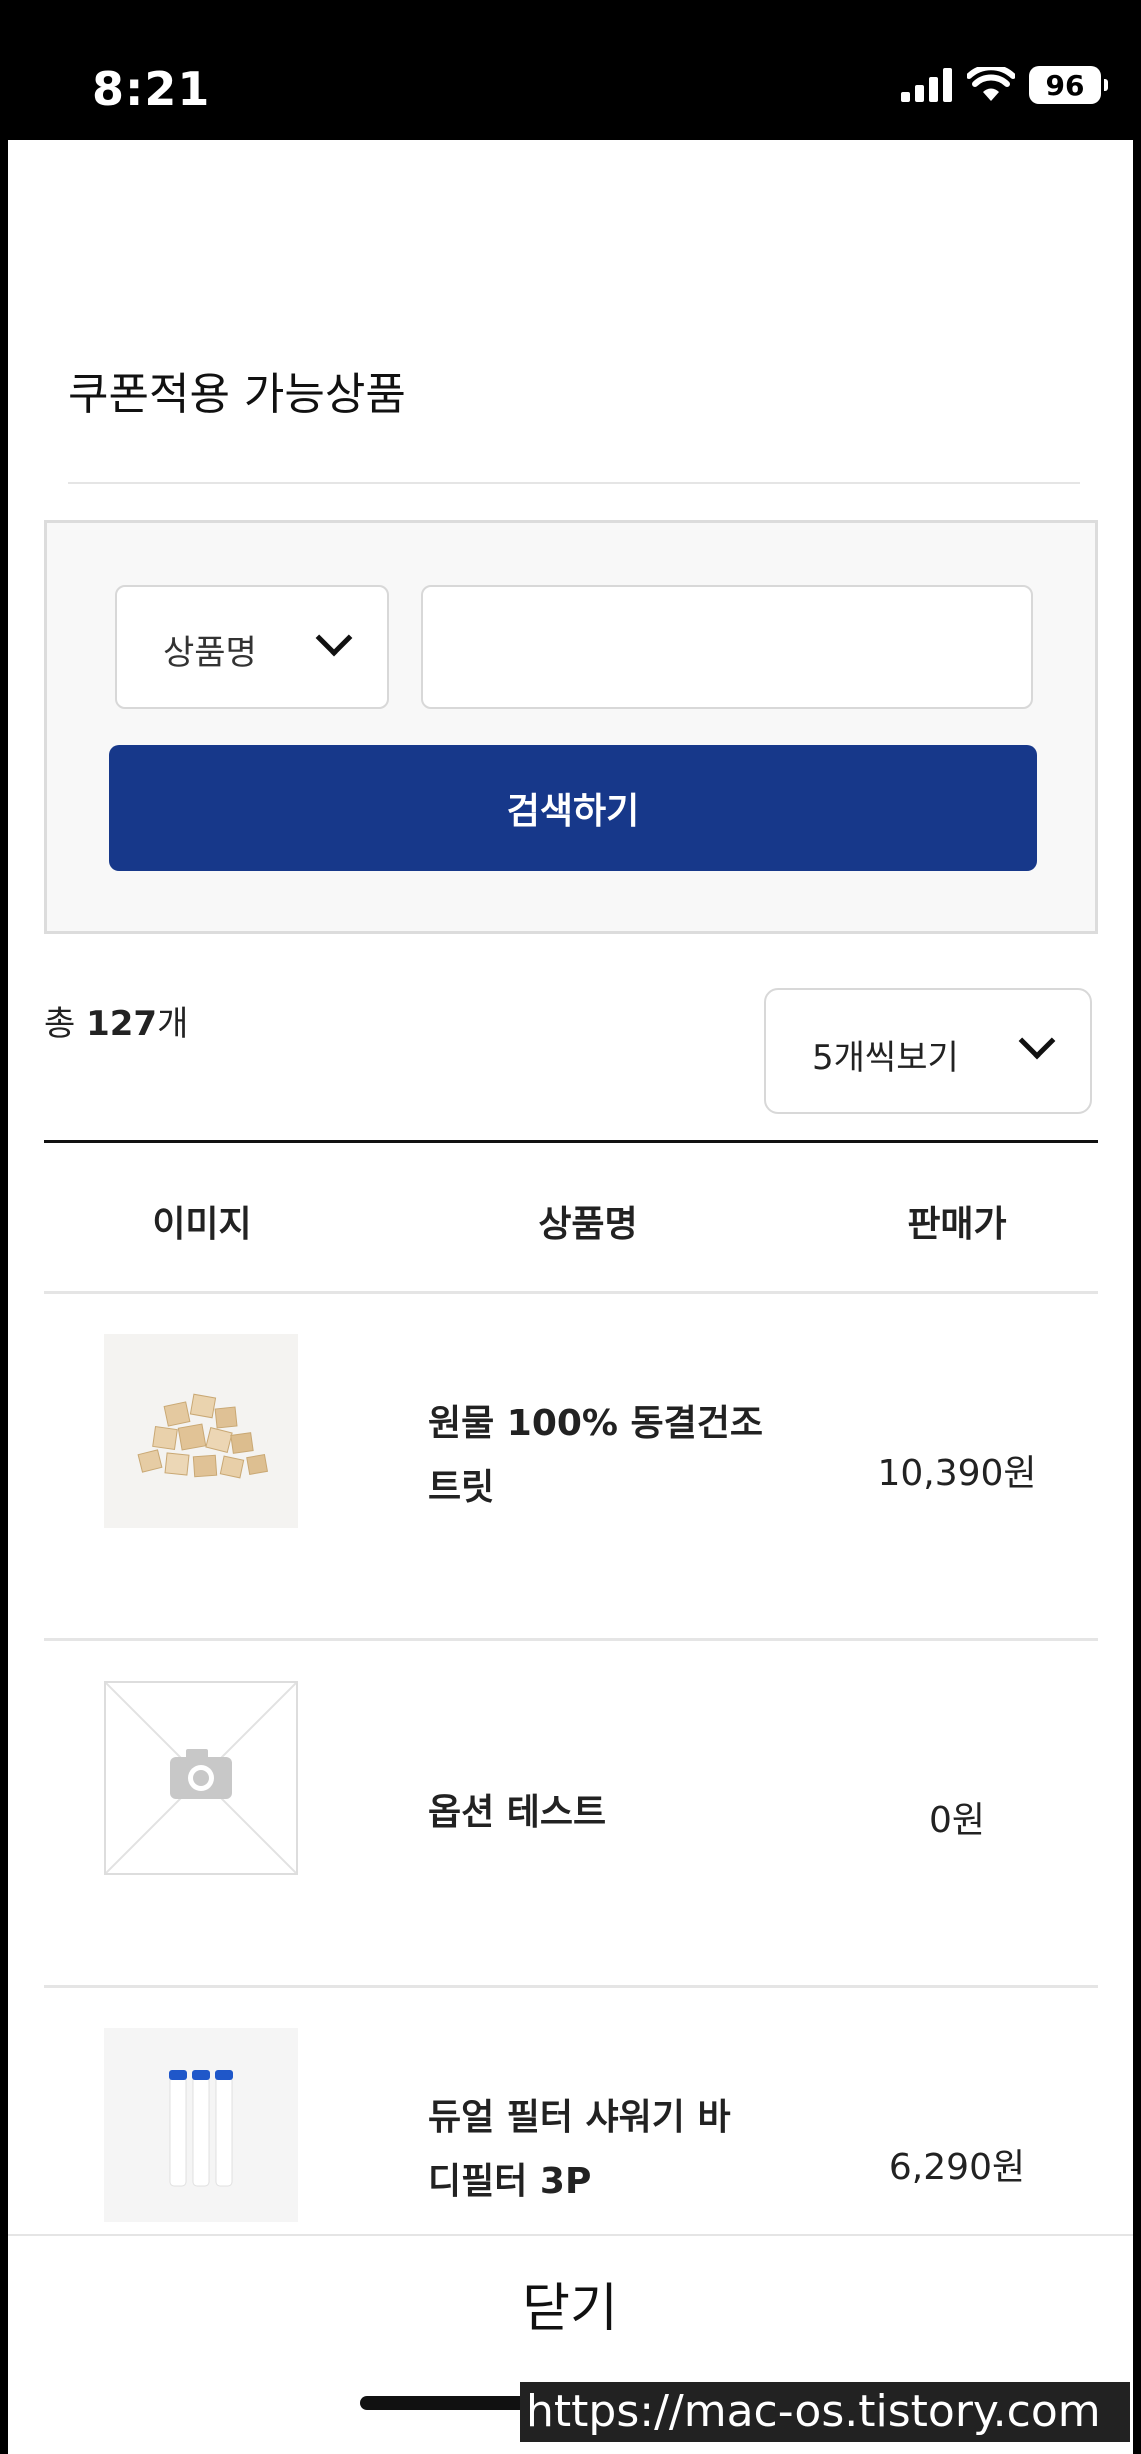  Describe the element at coordinates (957, 2167) in the screenshot. I see `product-price: 6,290원` at that location.